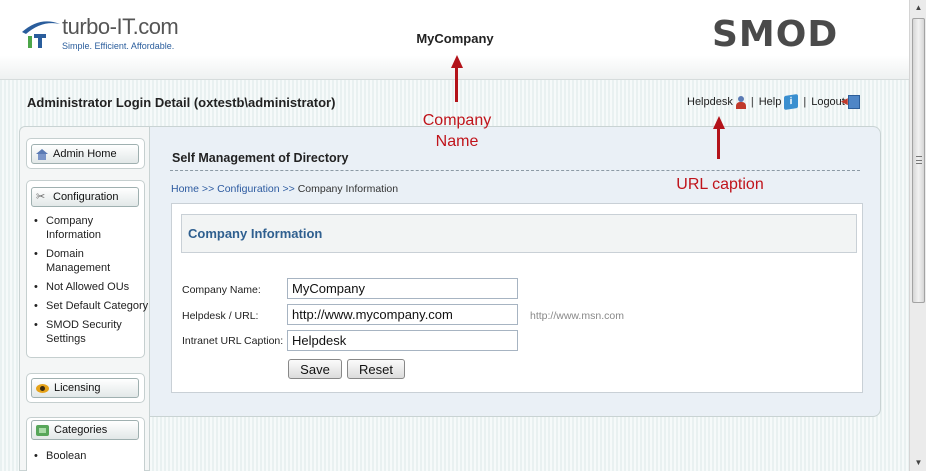  I want to click on top-links: Helpdesk | Help i | Logout, so click(773, 102).